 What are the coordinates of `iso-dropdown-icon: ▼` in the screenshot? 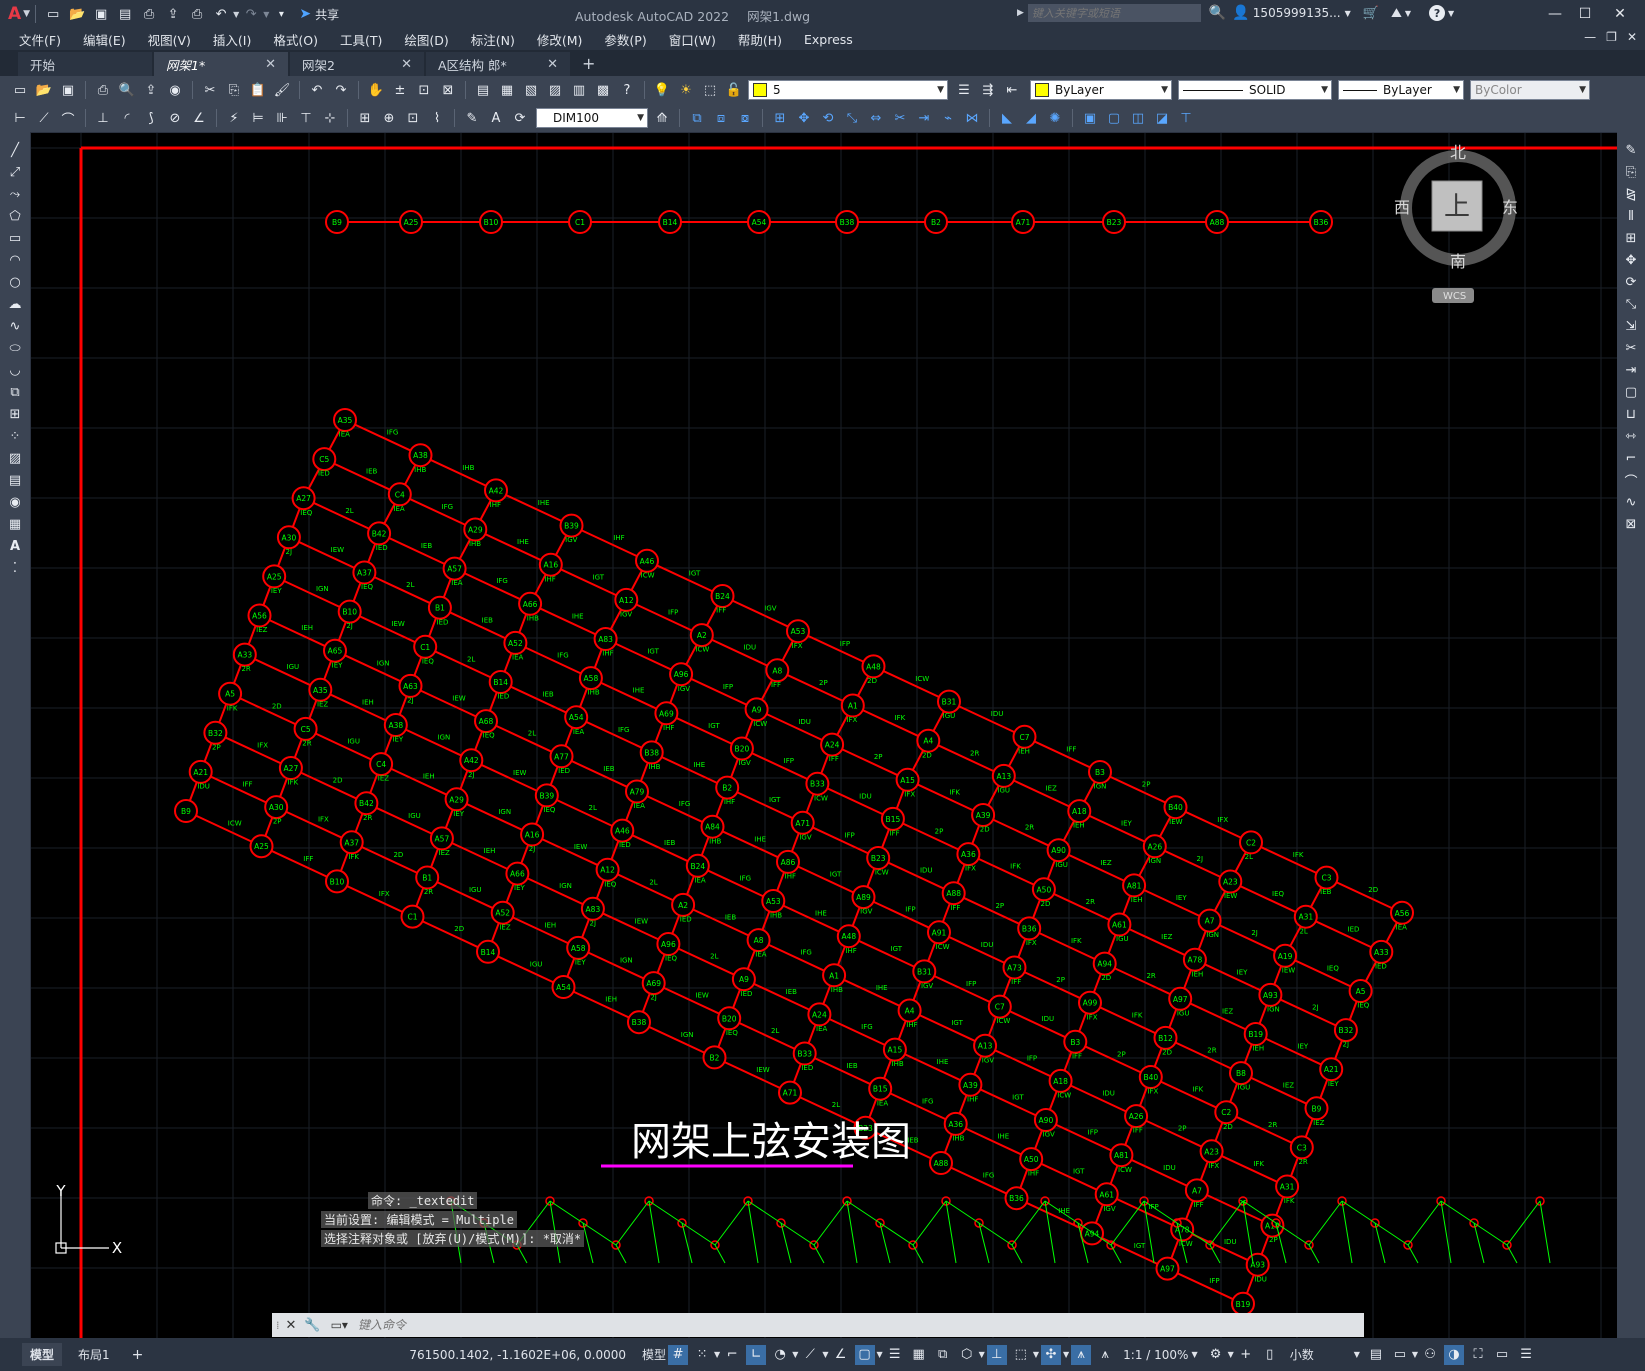 It's located at (825, 1354).